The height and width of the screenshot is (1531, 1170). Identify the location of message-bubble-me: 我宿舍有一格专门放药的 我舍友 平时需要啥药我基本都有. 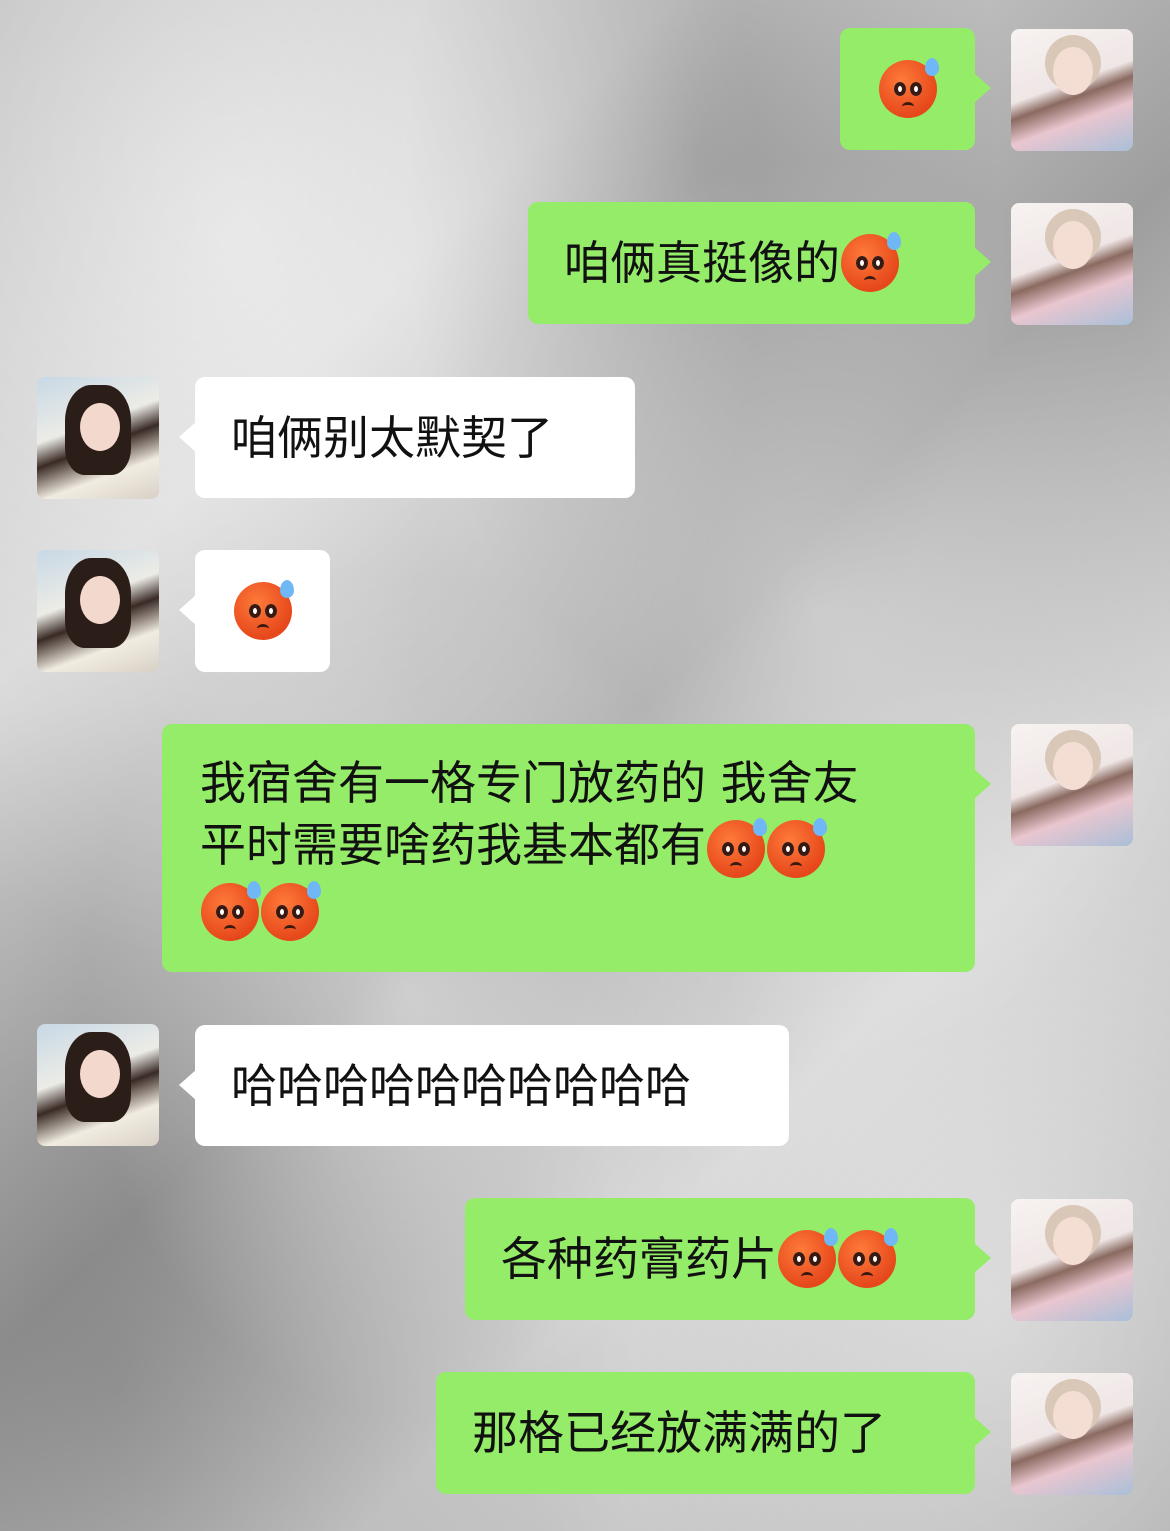
(576, 848).